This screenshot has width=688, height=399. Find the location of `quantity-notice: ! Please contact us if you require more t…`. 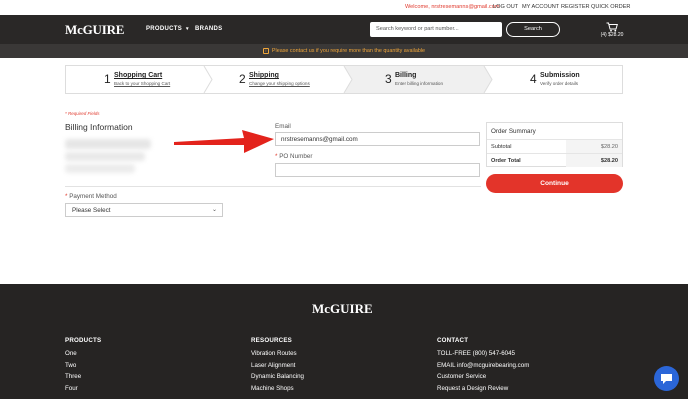

quantity-notice: ! Please contact us if you require more t… is located at coordinates (344, 51).